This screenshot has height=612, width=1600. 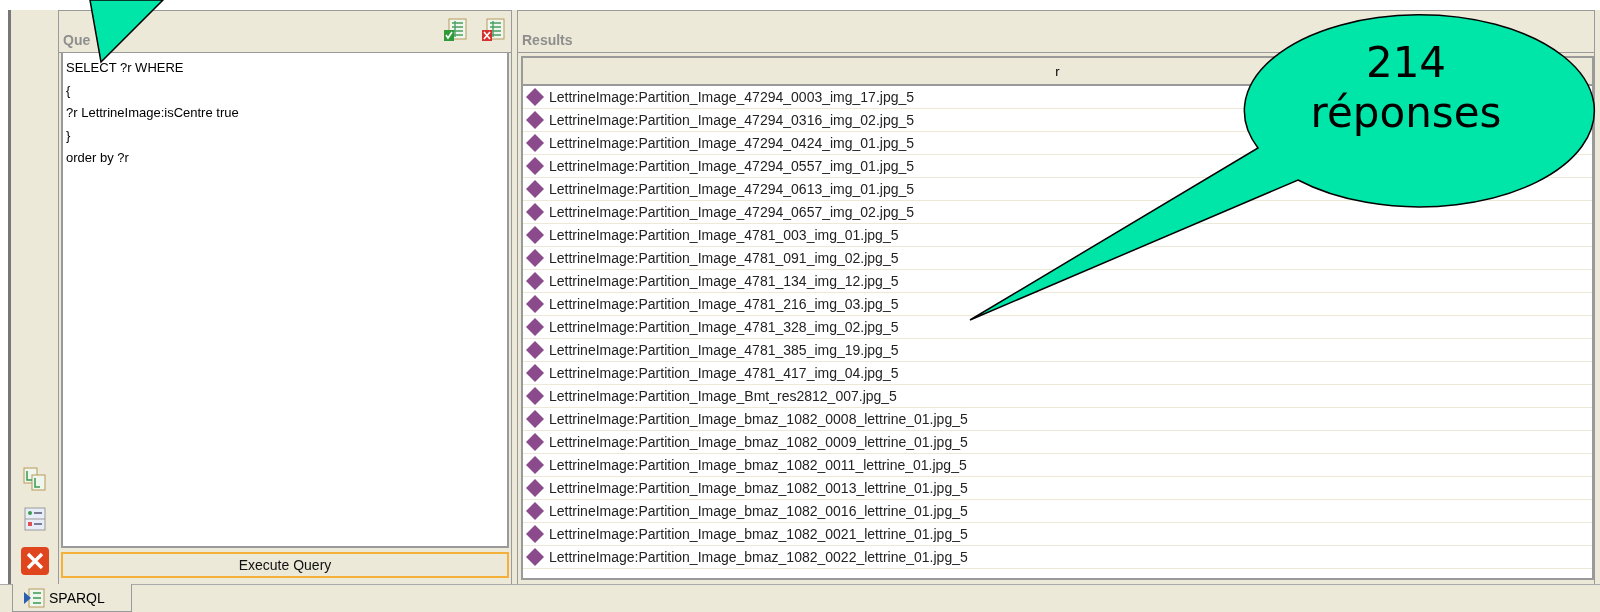 What do you see at coordinates (455, 30) in the screenshot?
I see `table-check-icon` at bounding box center [455, 30].